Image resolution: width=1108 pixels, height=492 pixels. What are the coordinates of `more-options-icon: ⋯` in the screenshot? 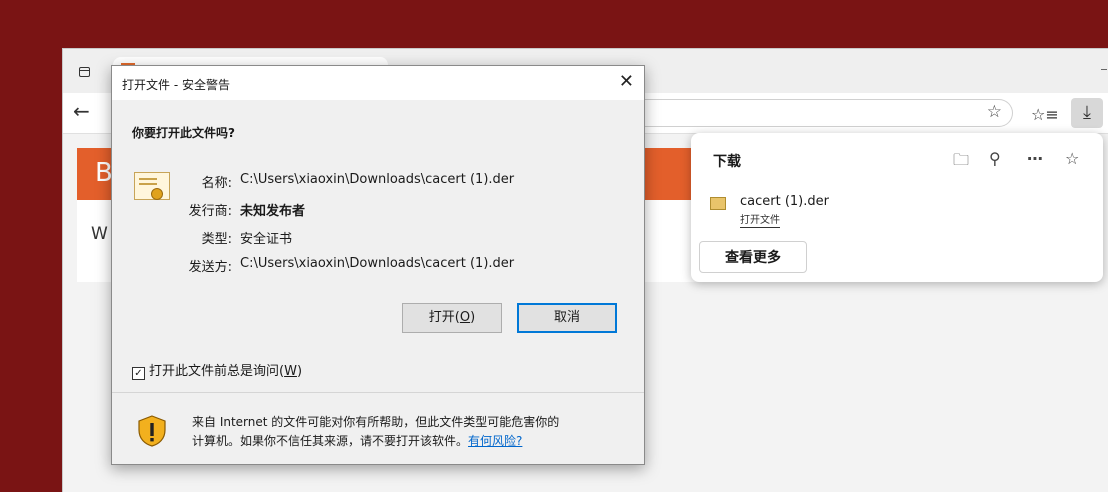 It's located at (1035, 158).